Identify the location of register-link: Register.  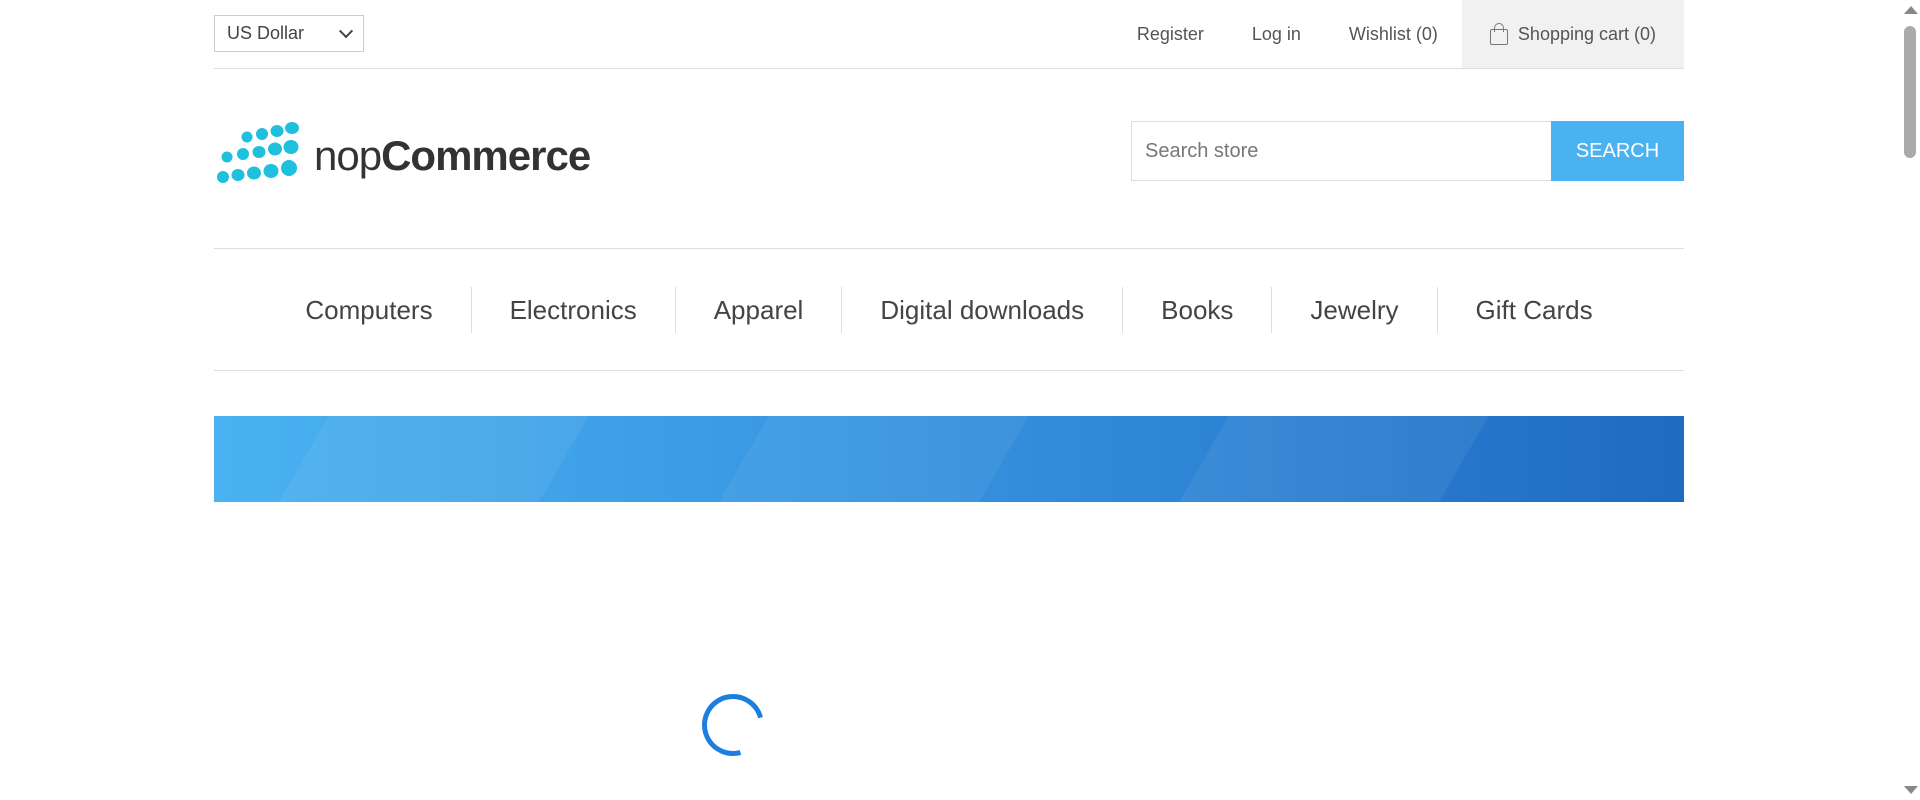
(1170, 34).